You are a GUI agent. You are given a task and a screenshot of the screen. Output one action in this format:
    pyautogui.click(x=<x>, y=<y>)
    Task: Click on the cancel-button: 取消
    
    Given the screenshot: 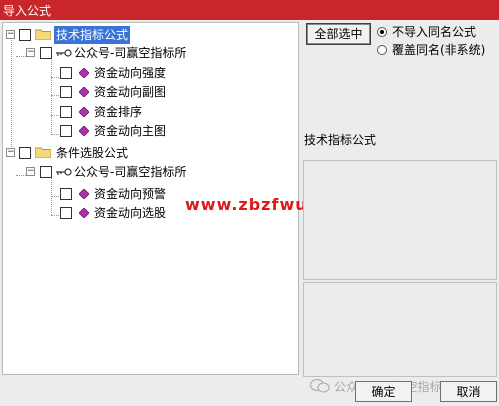 What is the action you would take?
    pyautogui.click(x=468, y=391)
    